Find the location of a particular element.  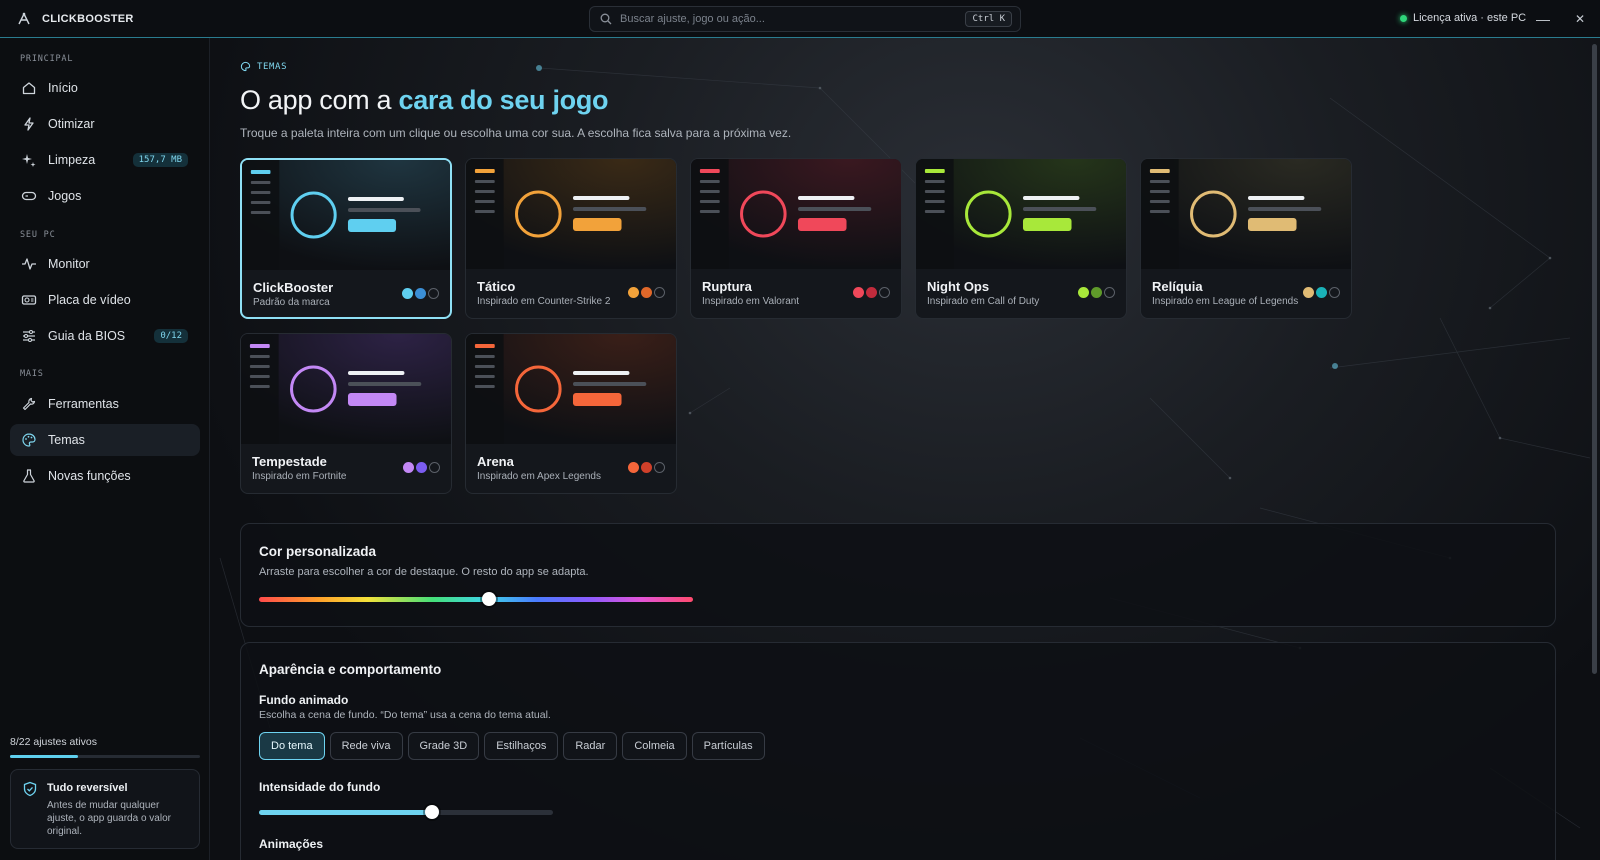

pulse-icon is located at coordinates (29, 264).